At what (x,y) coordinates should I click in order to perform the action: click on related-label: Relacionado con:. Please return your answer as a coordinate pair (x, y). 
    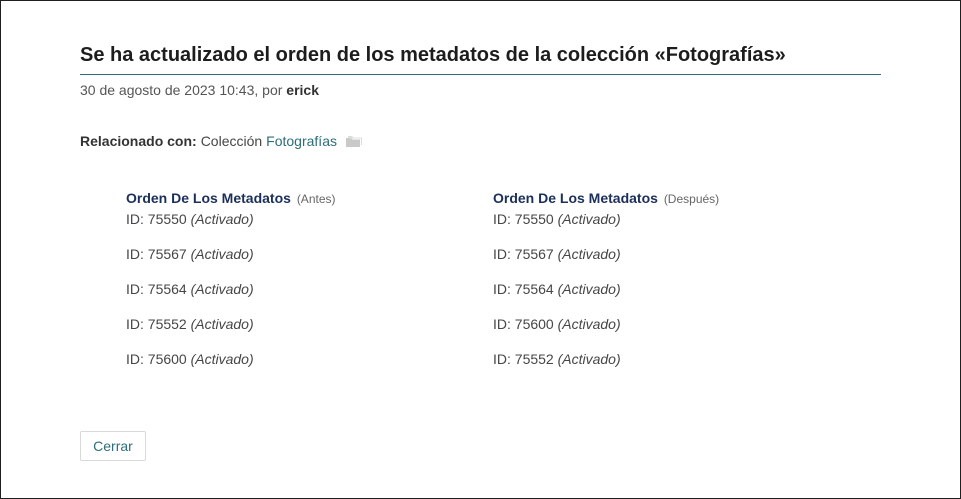
    Looking at the image, I should click on (138, 141).